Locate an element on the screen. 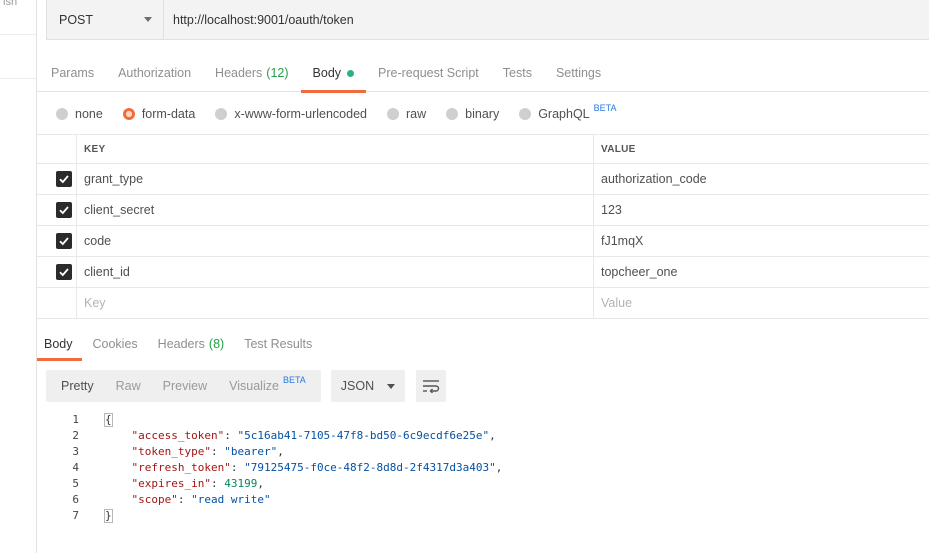 The width and height of the screenshot is (929, 553). collections-sidebar: ish is located at coordinates (18, 276).